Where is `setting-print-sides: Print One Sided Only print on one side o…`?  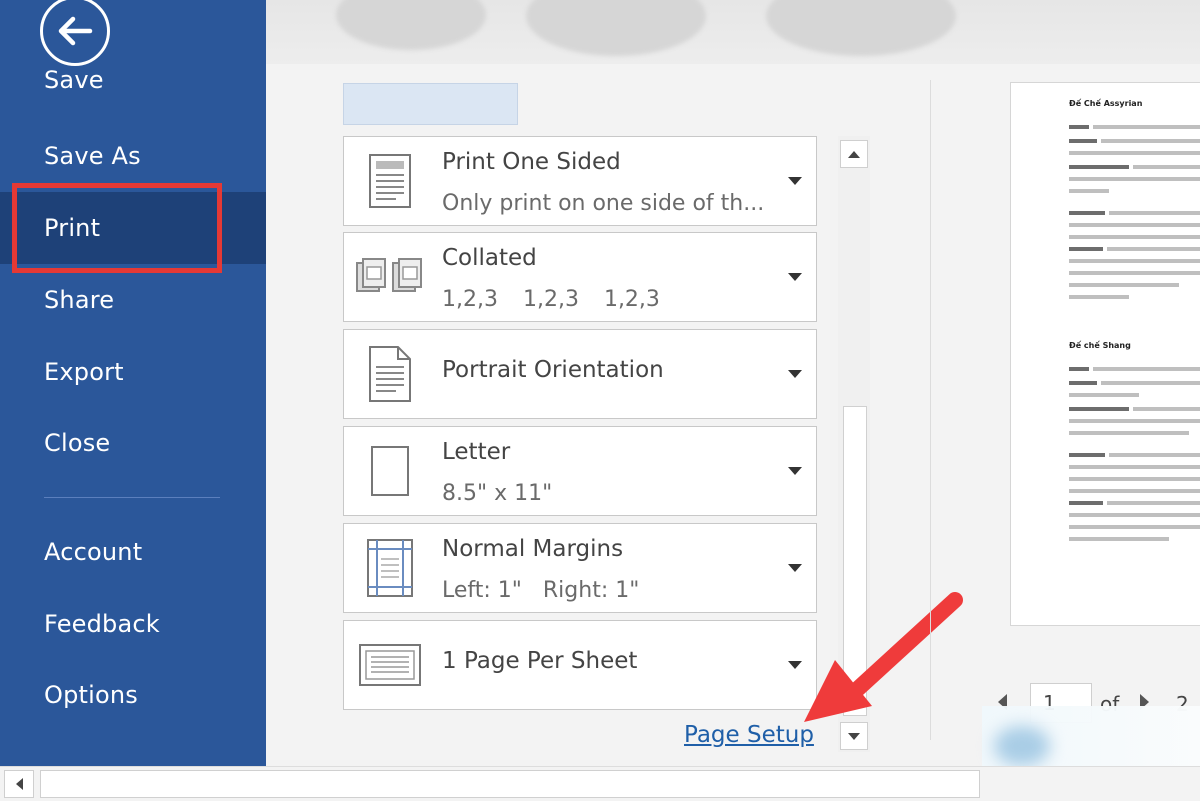 setting-print-sides: Print One Sided Only print on one side o… is located at coordinates (580, 181).